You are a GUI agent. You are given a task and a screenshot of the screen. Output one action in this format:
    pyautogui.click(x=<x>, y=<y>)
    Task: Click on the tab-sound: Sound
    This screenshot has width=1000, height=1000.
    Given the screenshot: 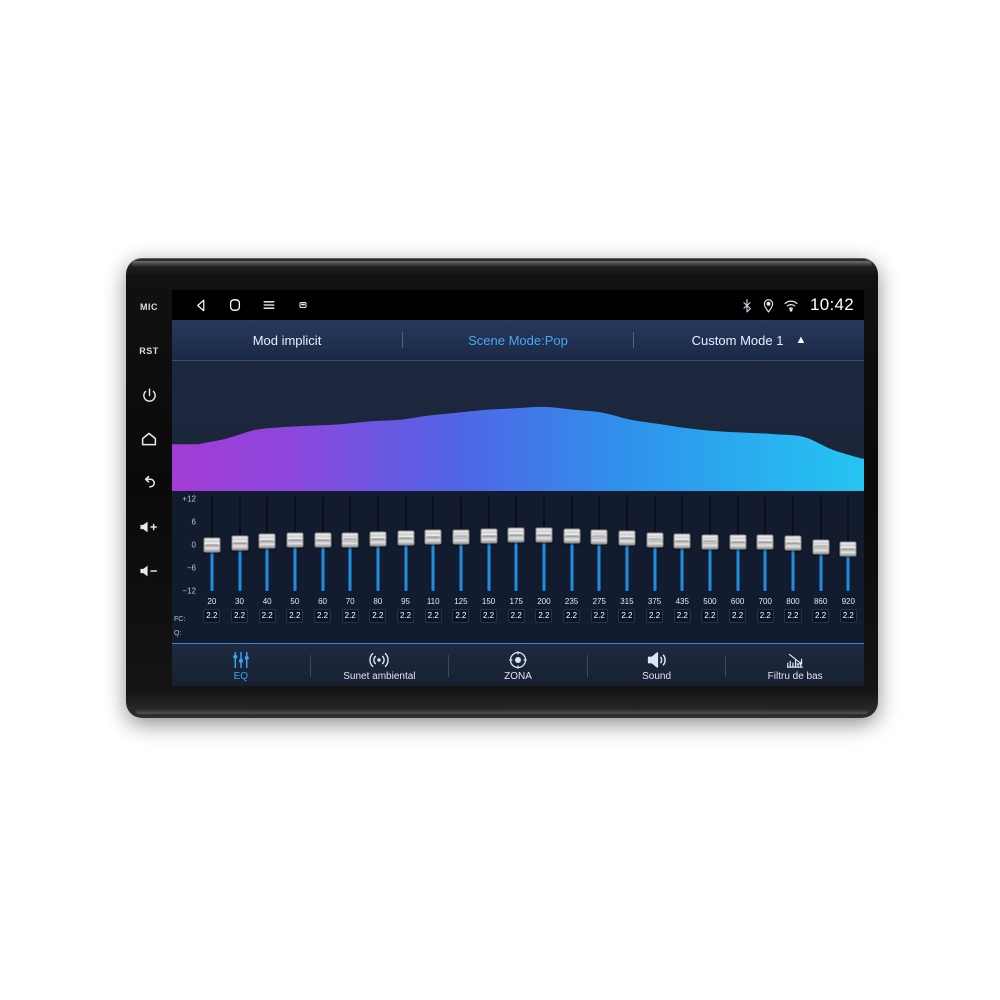 What is the action you would take?
    pyautogui.click(x=657, y=665)
    